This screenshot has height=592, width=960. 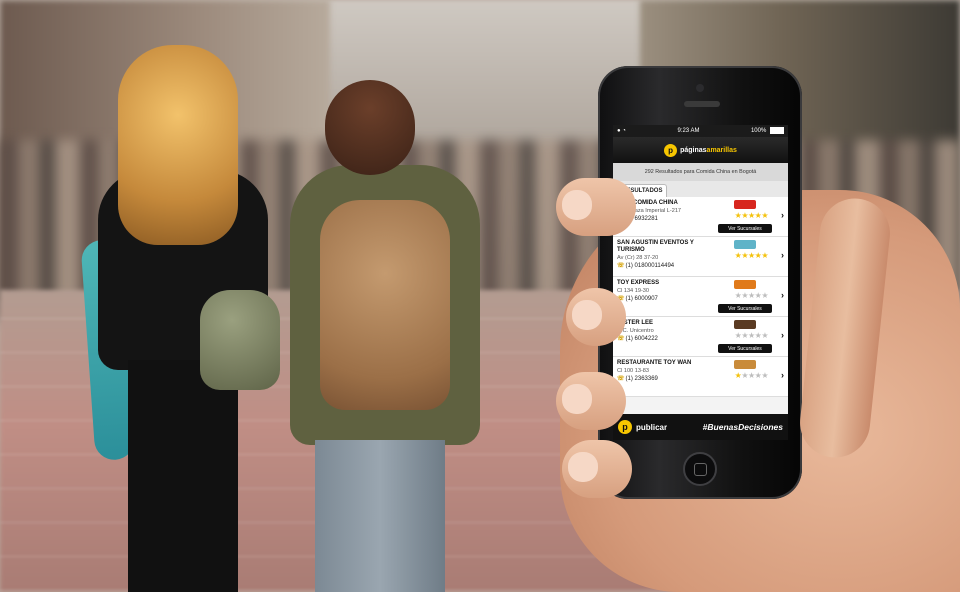 I want to click on home-button, so click(x=700, y=469).